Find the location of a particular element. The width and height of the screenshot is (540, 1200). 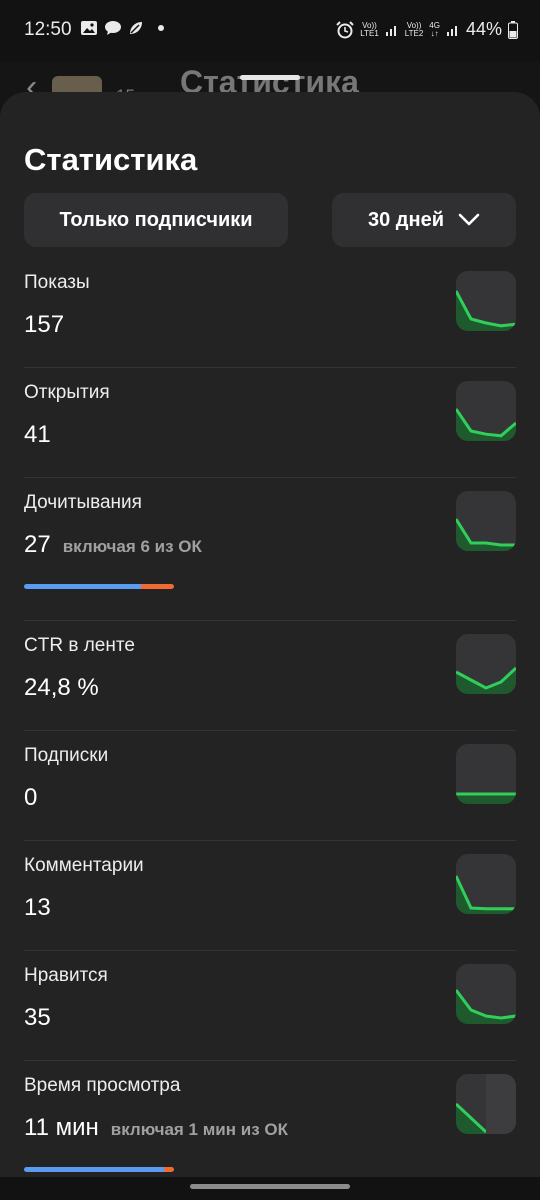

data-arrows-icon: ↓↑ is located at coordinates (434, 33).